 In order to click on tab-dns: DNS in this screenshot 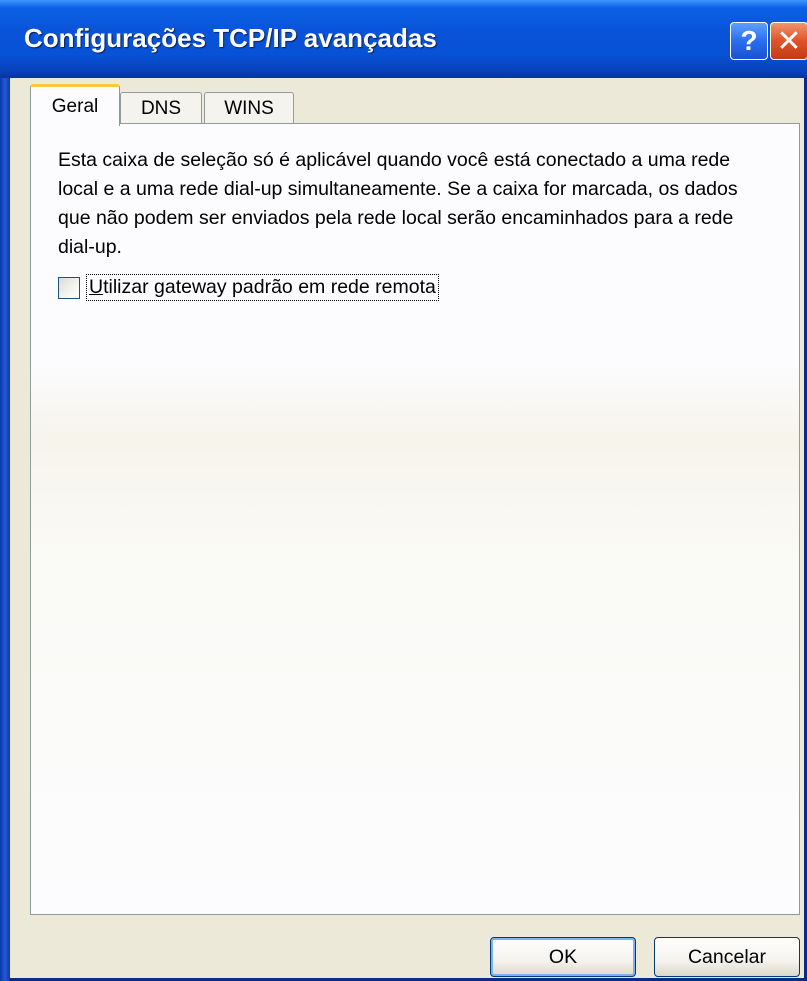, I will do `click(161, 108)`.